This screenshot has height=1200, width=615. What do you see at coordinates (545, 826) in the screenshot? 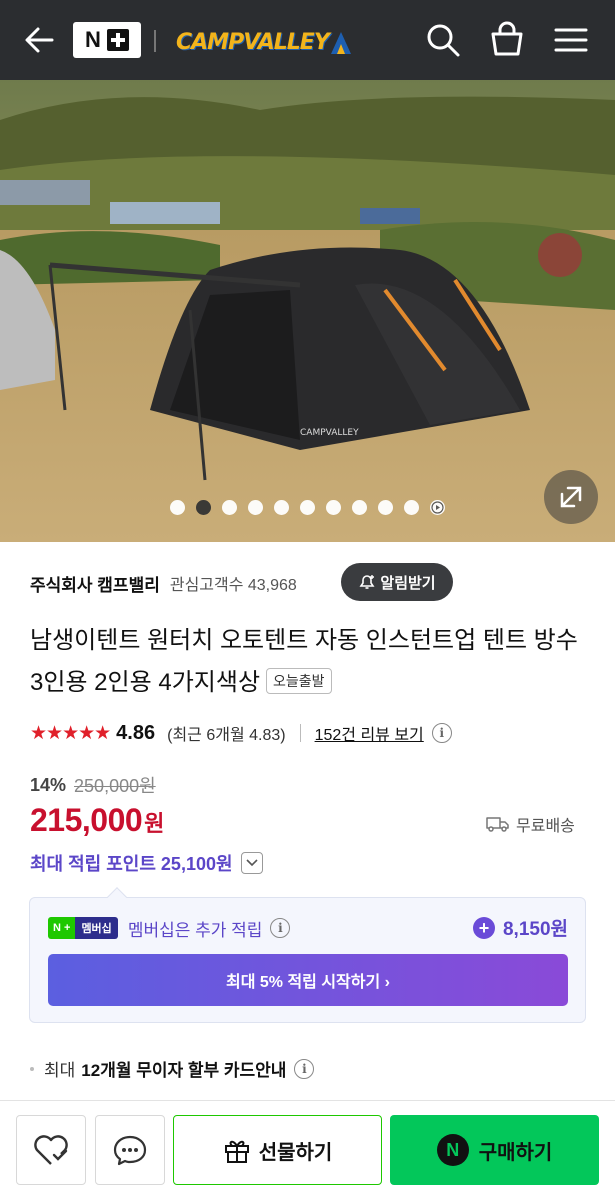
I see `shipping-label: 무료배송` at bounding box center [545, 826].